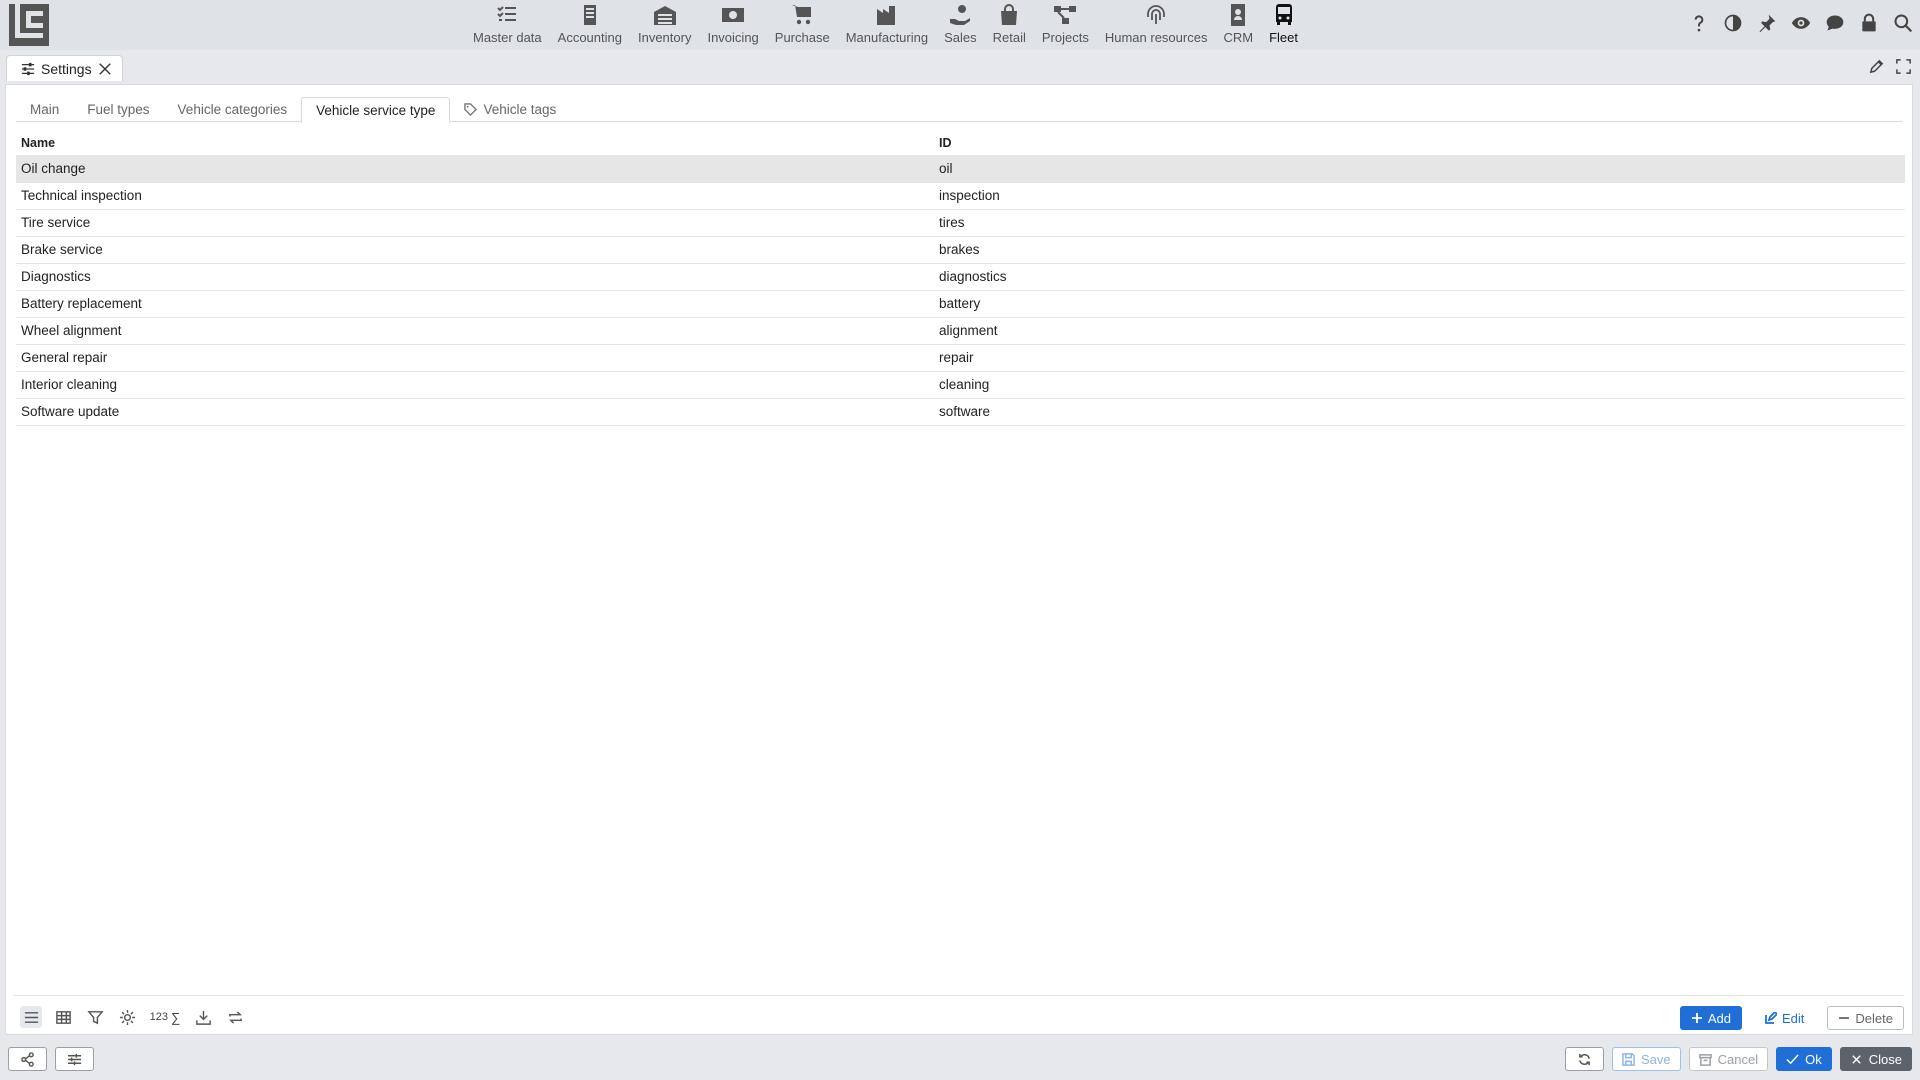  Describe the element at coordinates (74, 1059) in the screenshot. I see `options-button` at that location.